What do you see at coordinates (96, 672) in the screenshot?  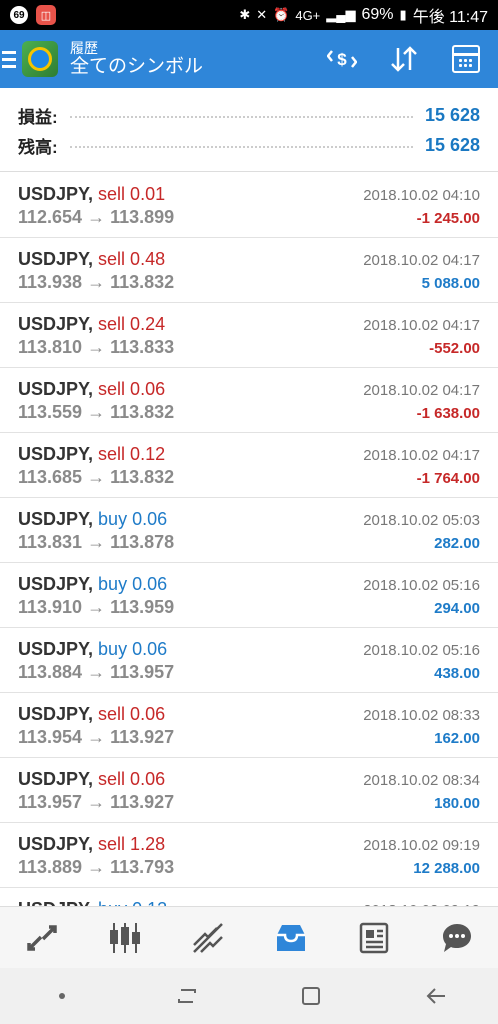 I see `trade-prices: 113.884 → 113.957` at bounding box center [96, 672].